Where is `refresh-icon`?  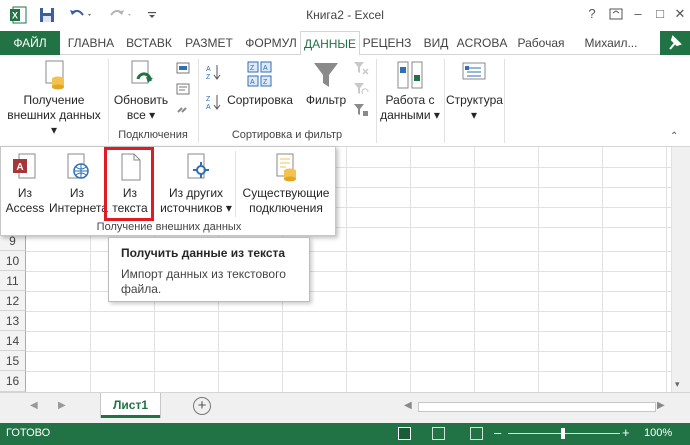
refresh-icon is located at coordinates (142, 72).